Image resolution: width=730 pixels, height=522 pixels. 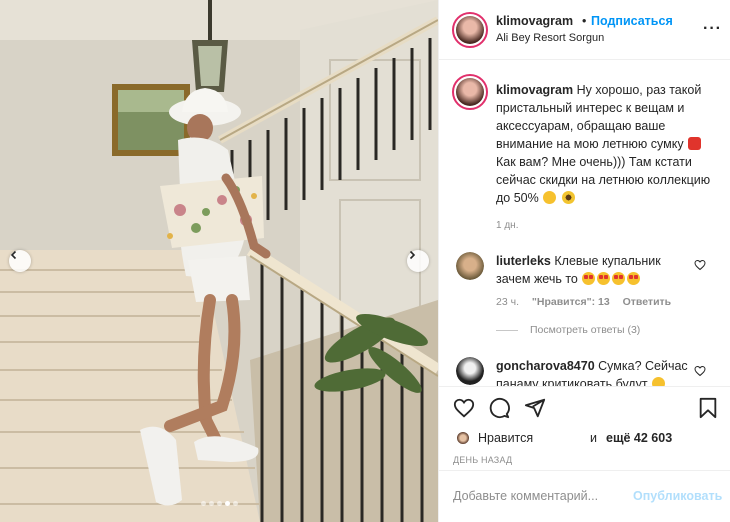 I want to click on post-actions: Нравится и ещё 42 603 ДЕНЬ НАЗАД, so click(x=584, y=428).